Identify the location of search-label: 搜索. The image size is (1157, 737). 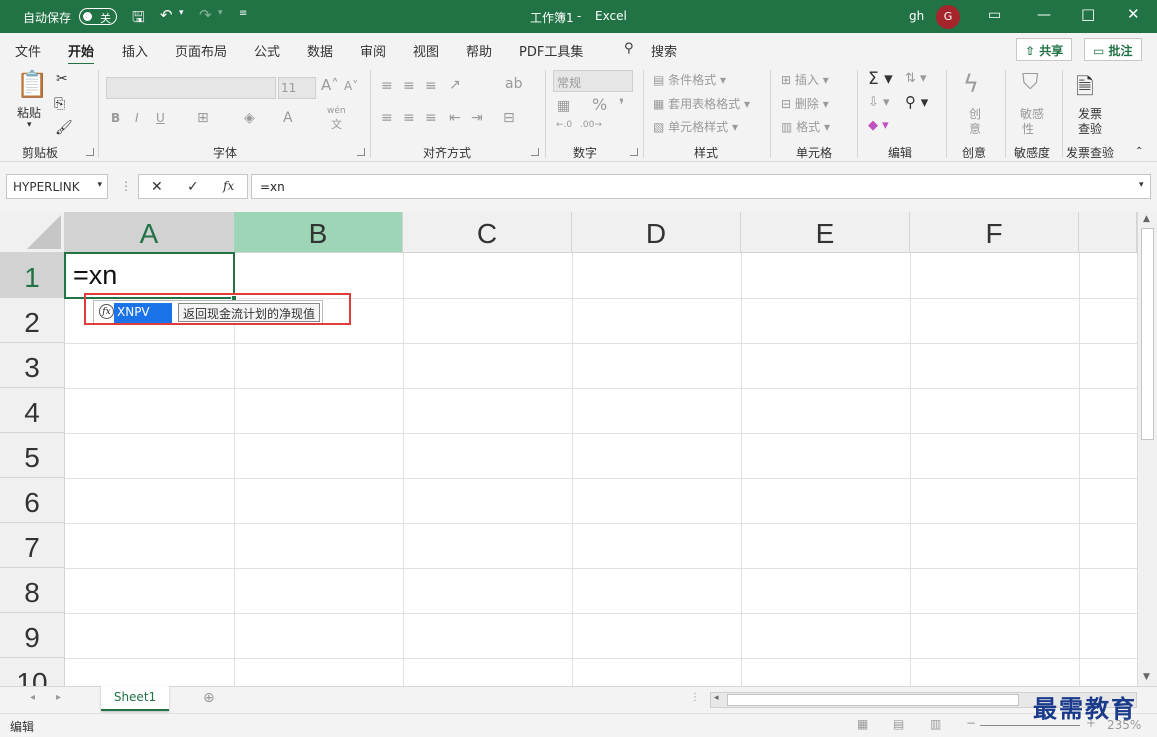
(664, 50).